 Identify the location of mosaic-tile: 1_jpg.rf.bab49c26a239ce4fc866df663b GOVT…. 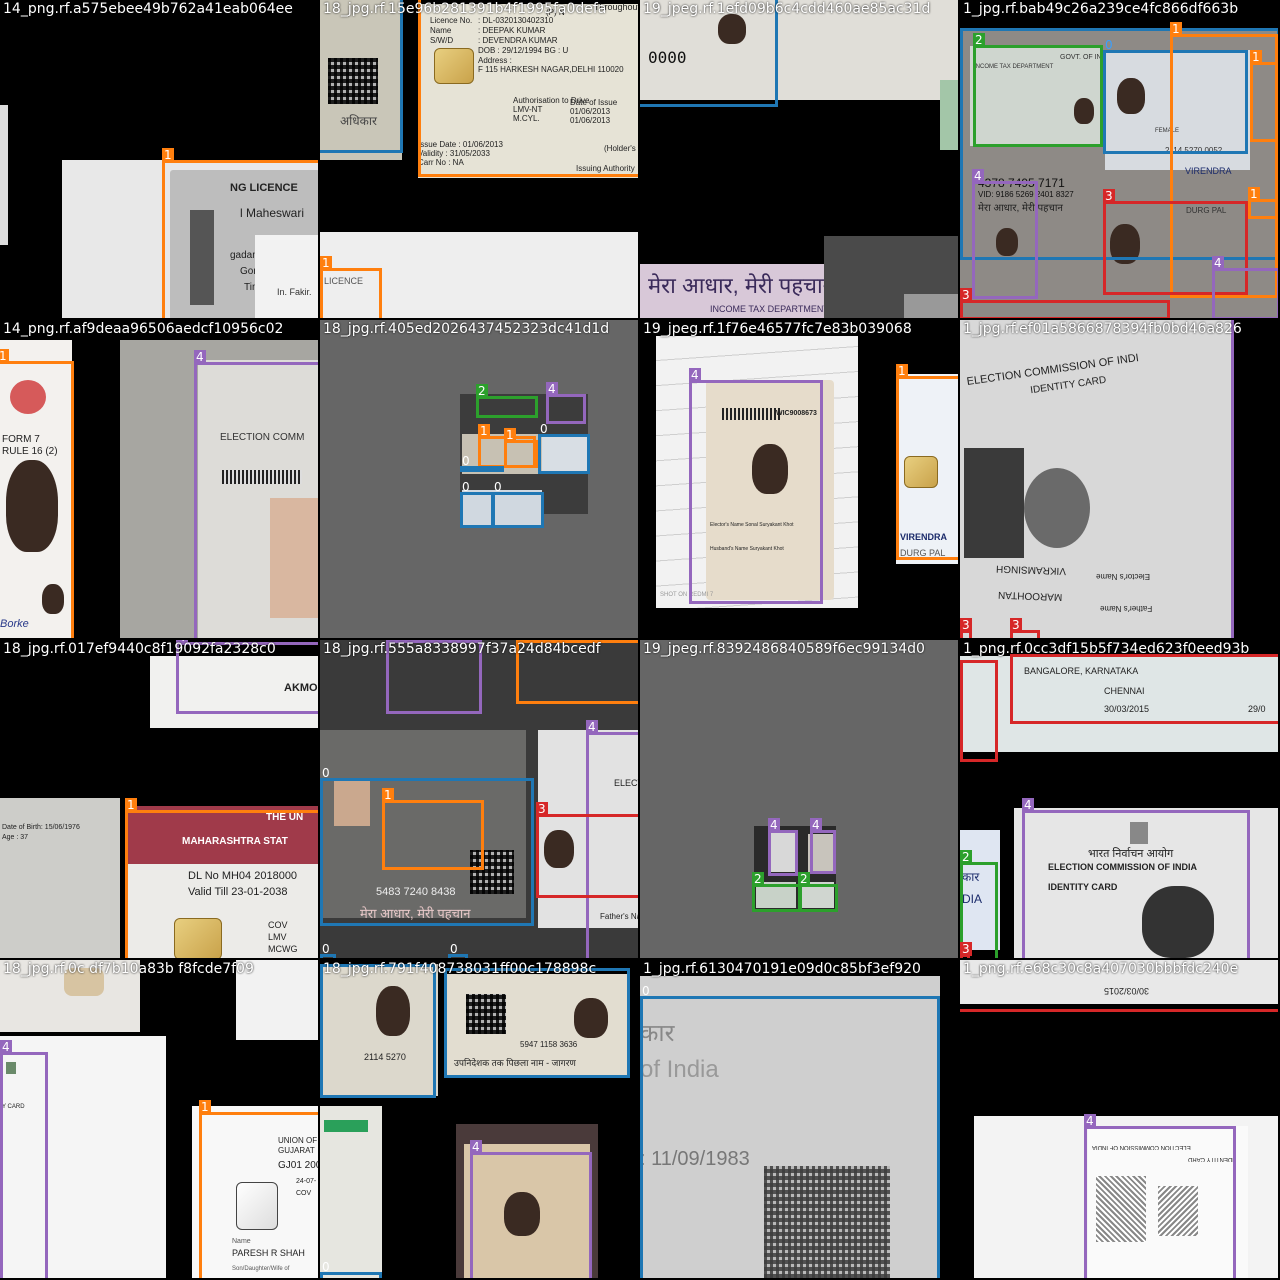
(1119, 159).